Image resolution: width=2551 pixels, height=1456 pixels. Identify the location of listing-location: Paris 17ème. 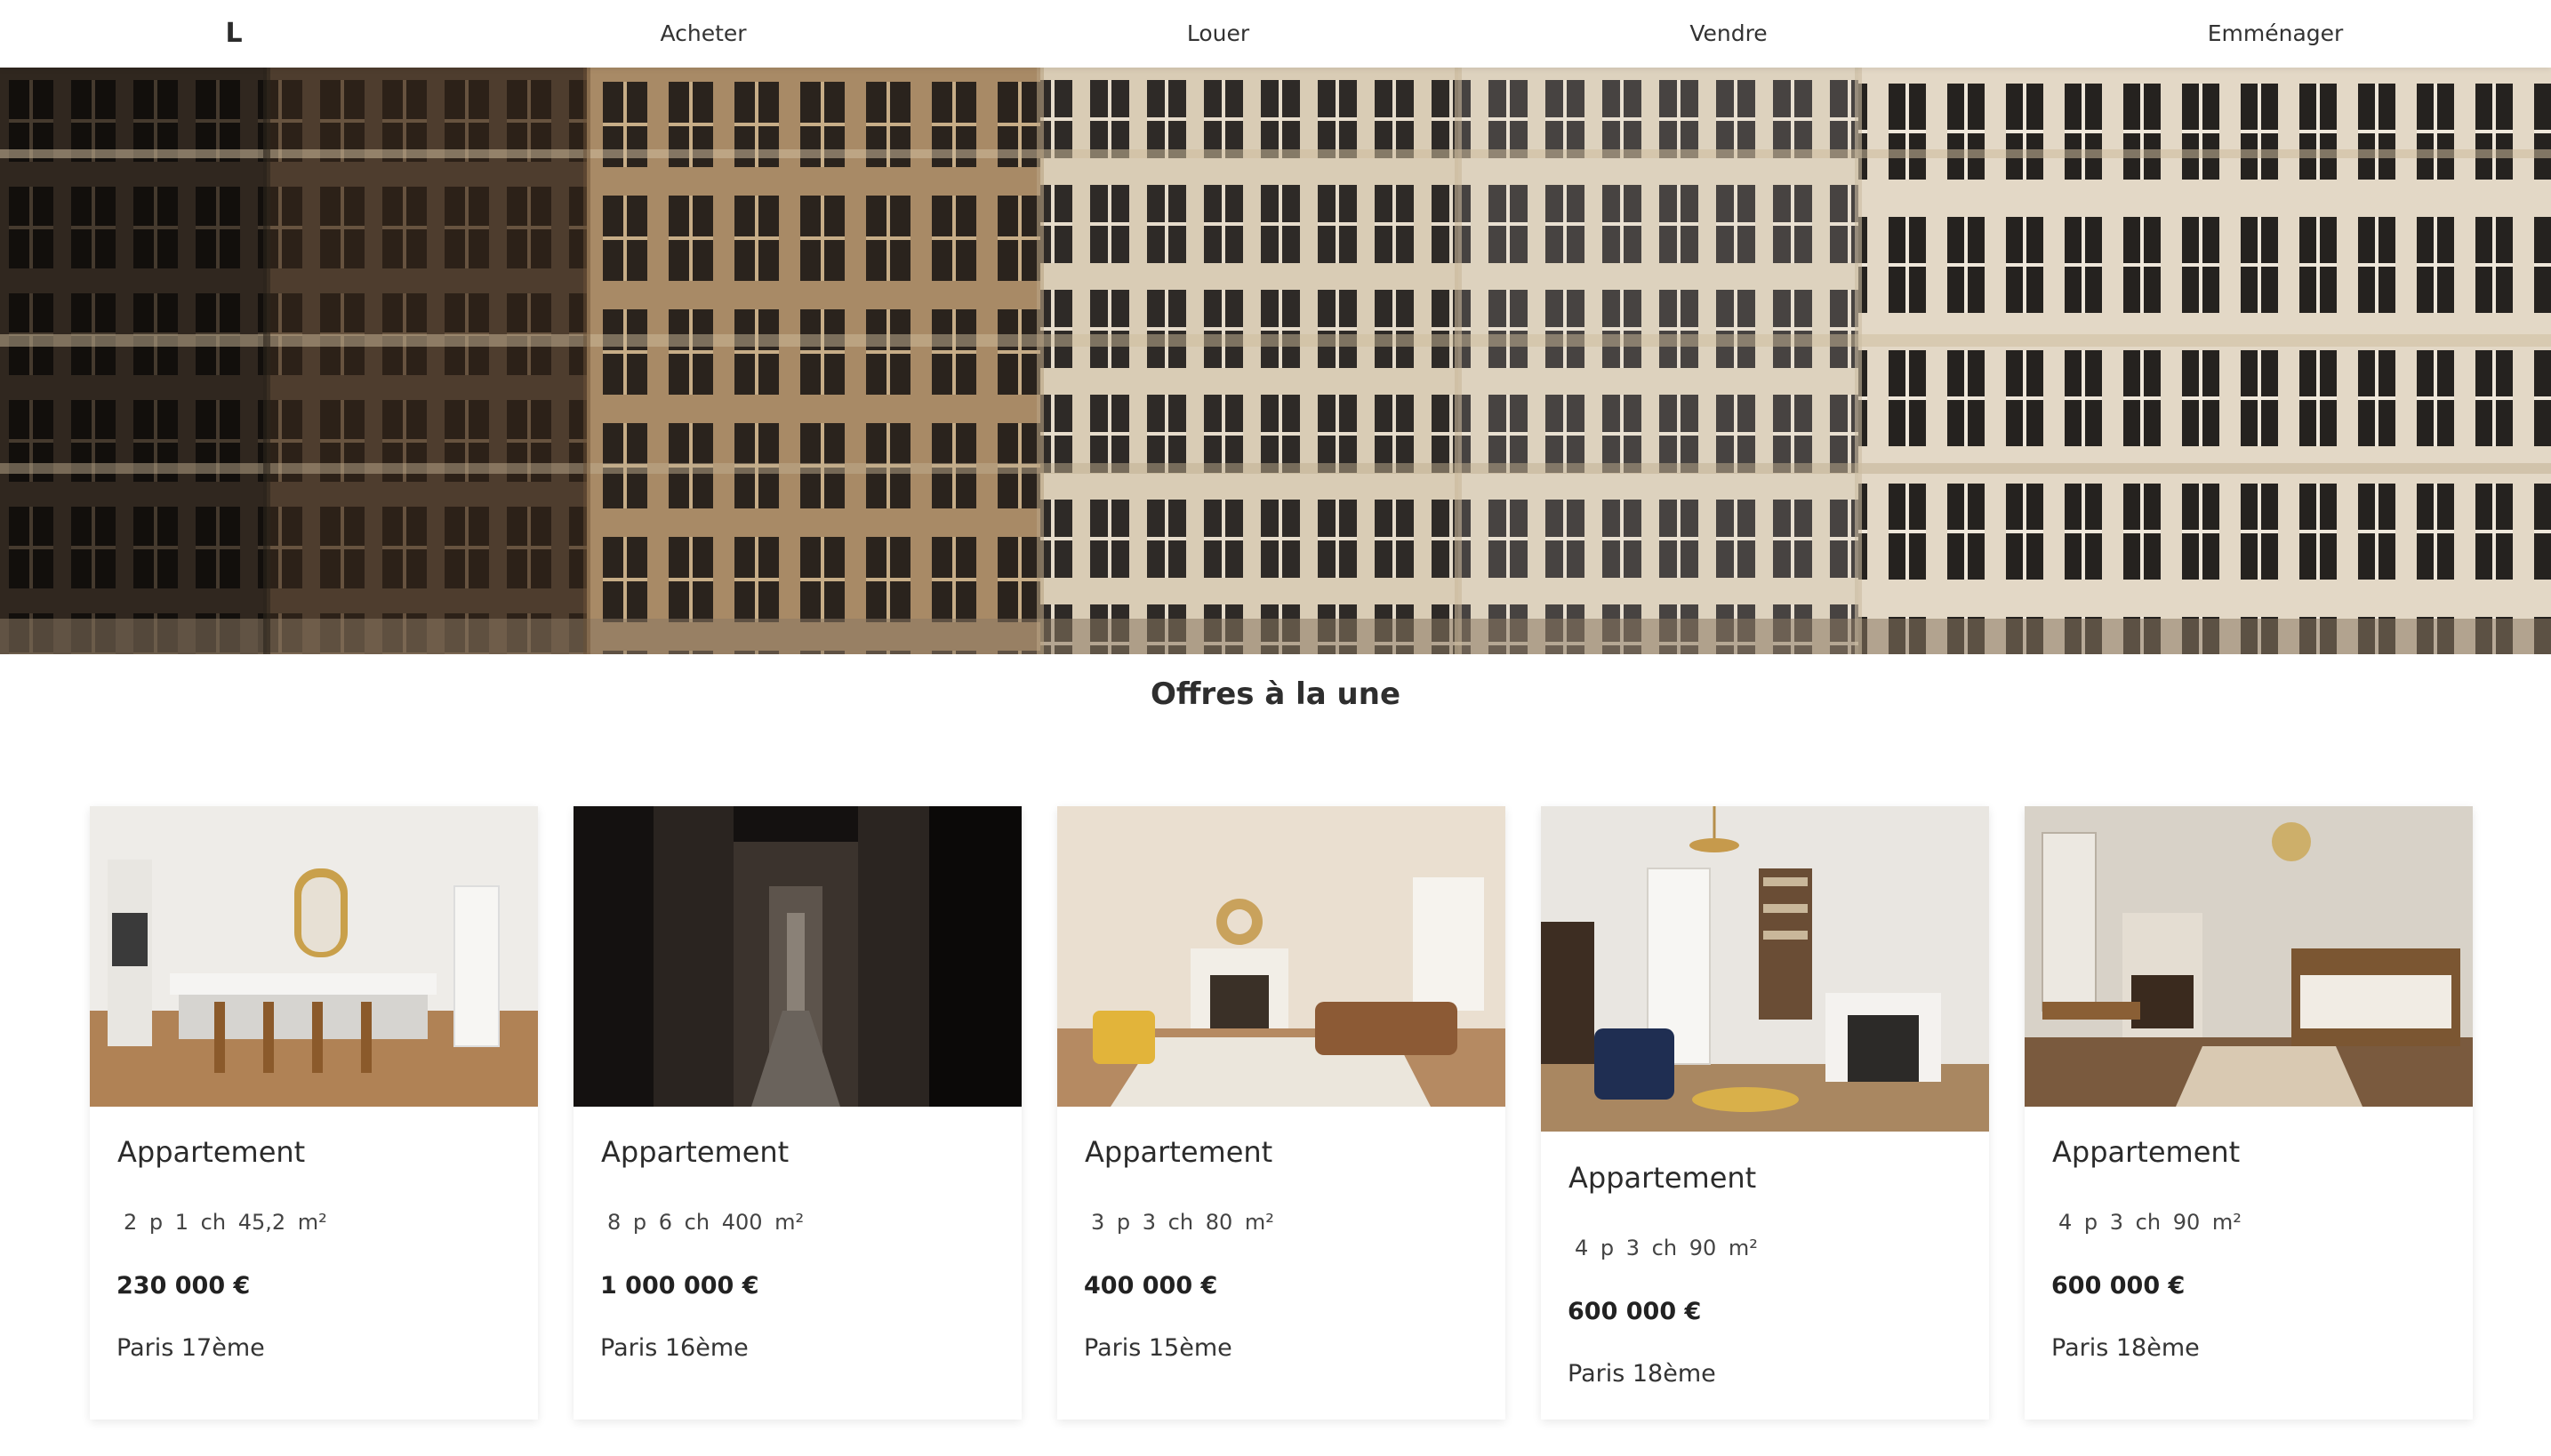
(190, 1348).